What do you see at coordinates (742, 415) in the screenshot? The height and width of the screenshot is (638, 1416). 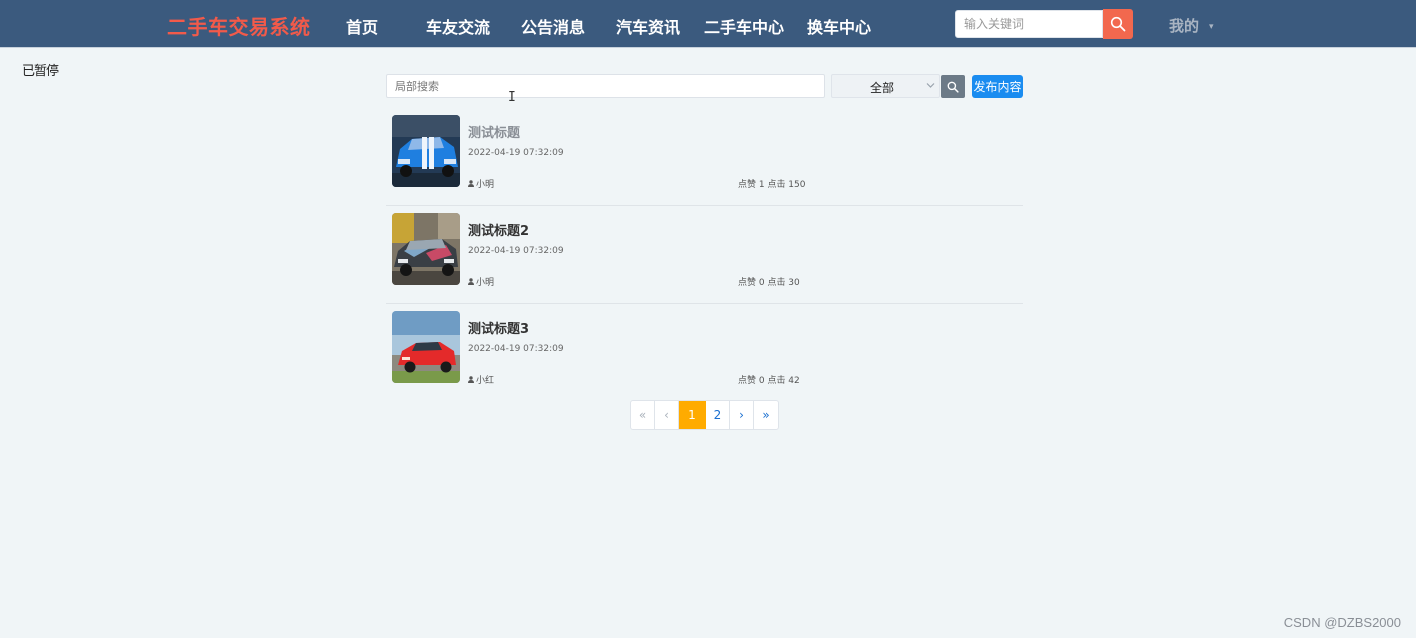 I see `next-page-button: ›` at bounding box center [742, 415].